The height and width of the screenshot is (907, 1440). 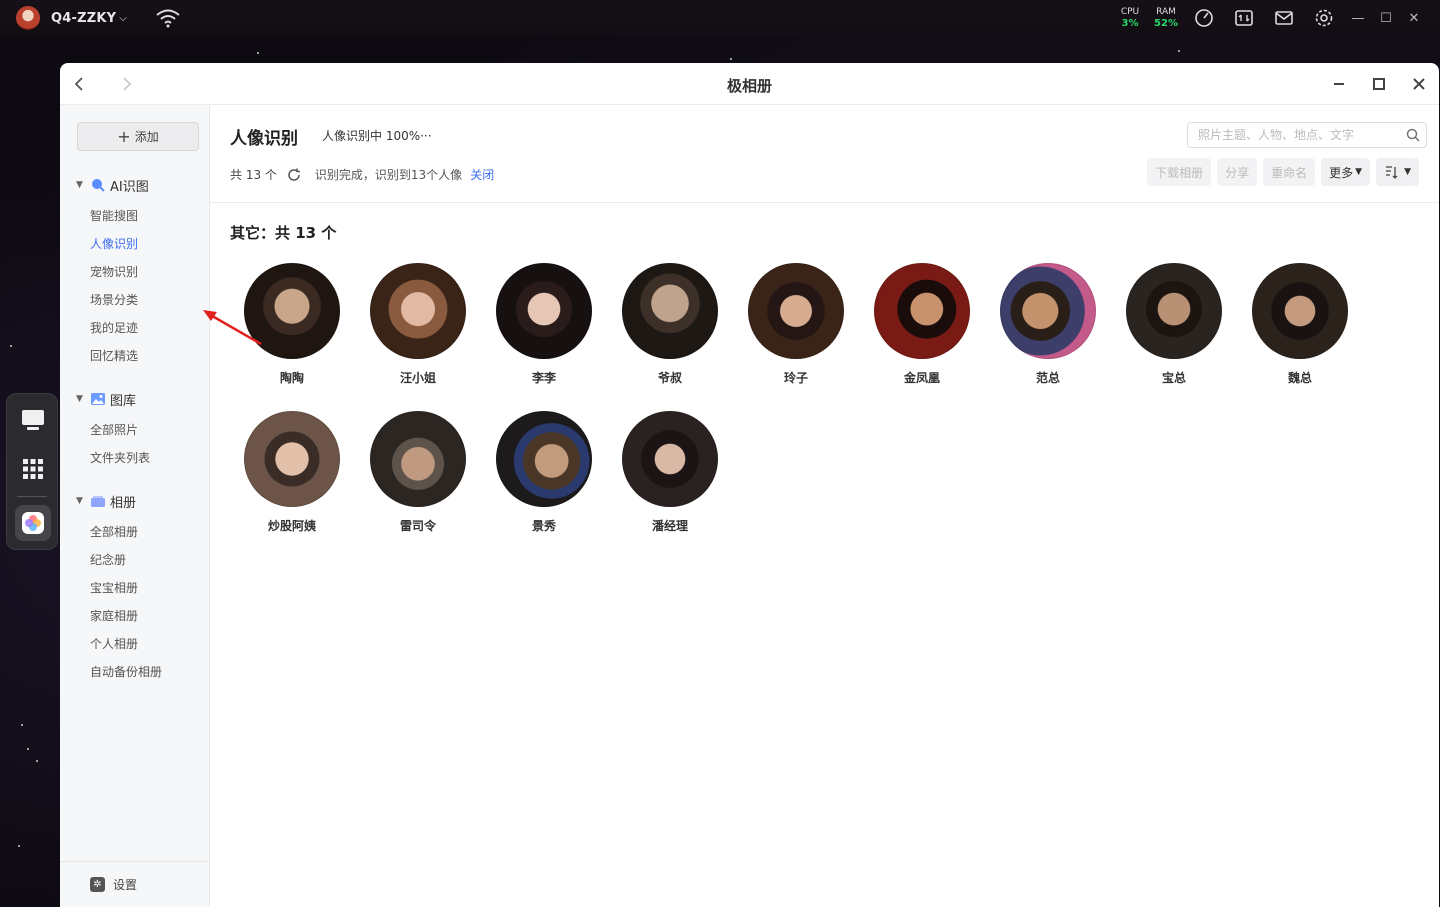 I want to click on window-title: 极相册, so click(x=749, y=86).